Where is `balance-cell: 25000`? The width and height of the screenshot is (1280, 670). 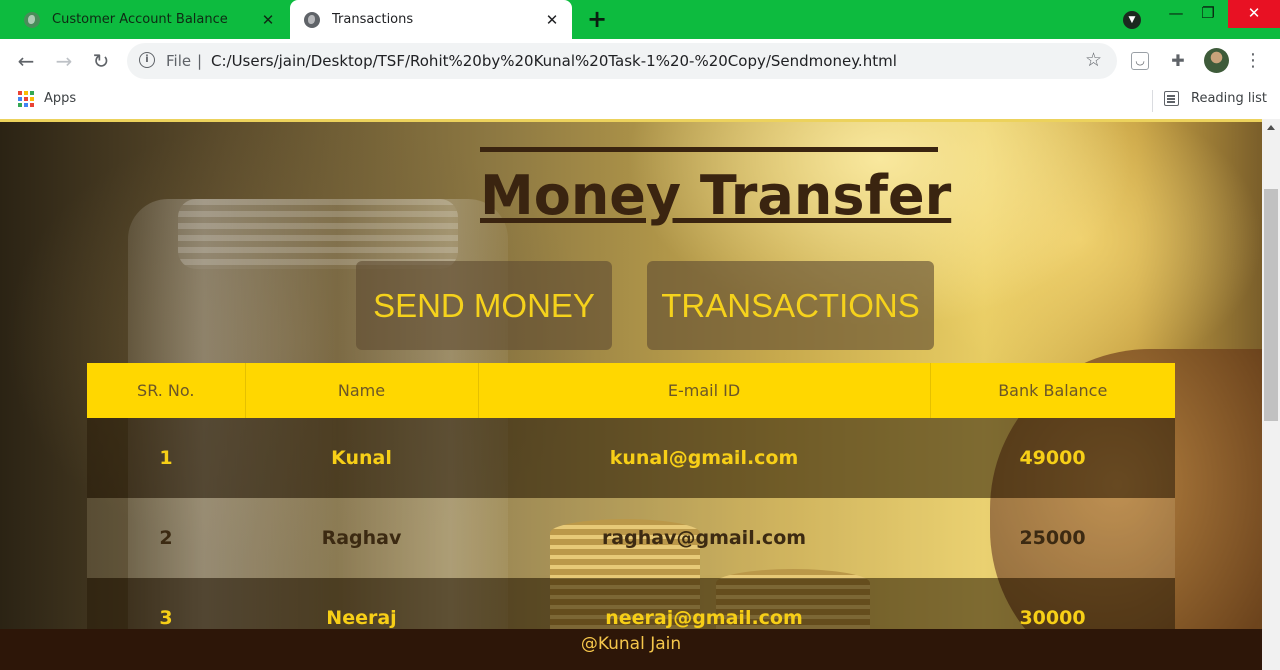 balance-cell: 25000 is located at coordinates (1052, 538).